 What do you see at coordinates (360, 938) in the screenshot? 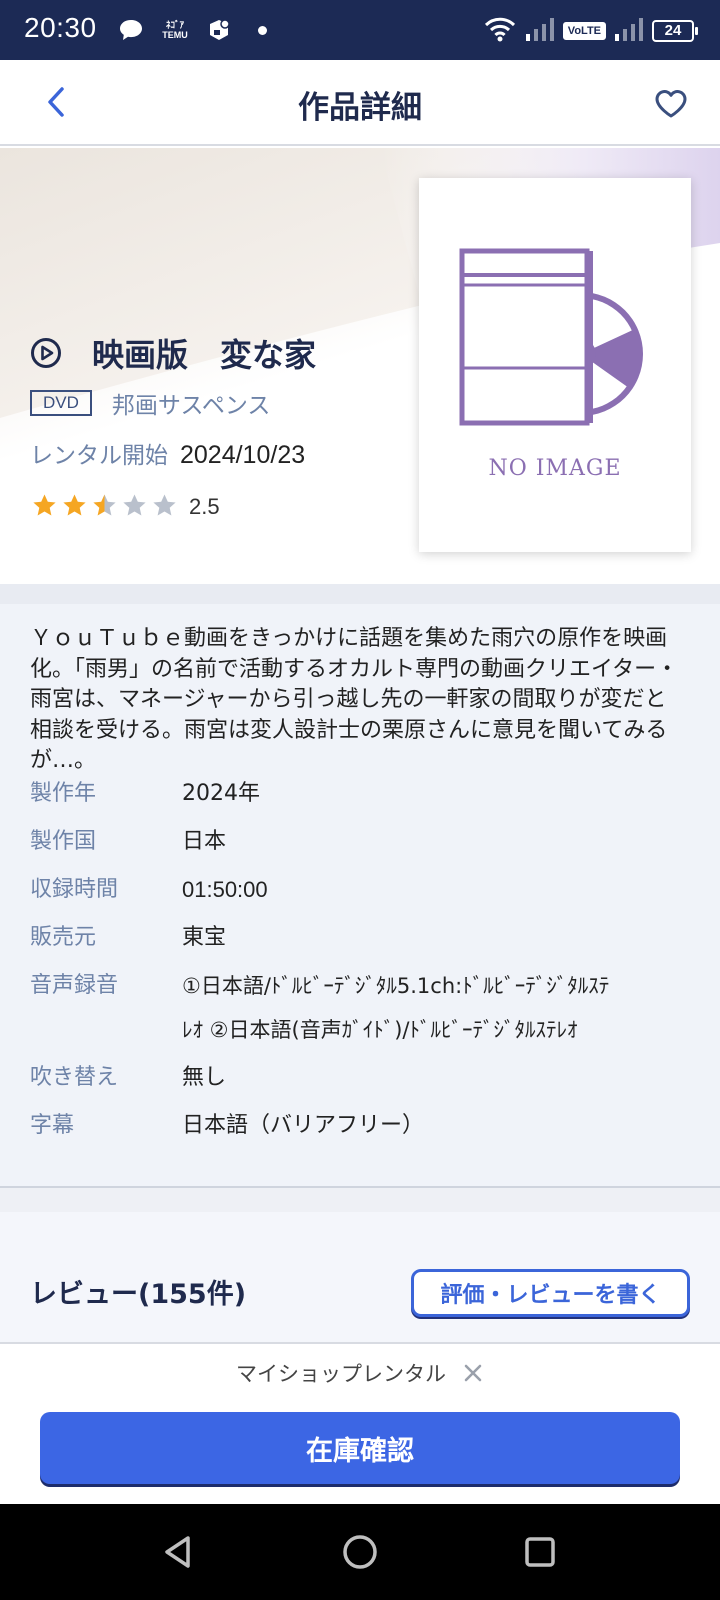
I see `spec-row-distributor: 販売元 東宝` at bounding box center [360, 938].